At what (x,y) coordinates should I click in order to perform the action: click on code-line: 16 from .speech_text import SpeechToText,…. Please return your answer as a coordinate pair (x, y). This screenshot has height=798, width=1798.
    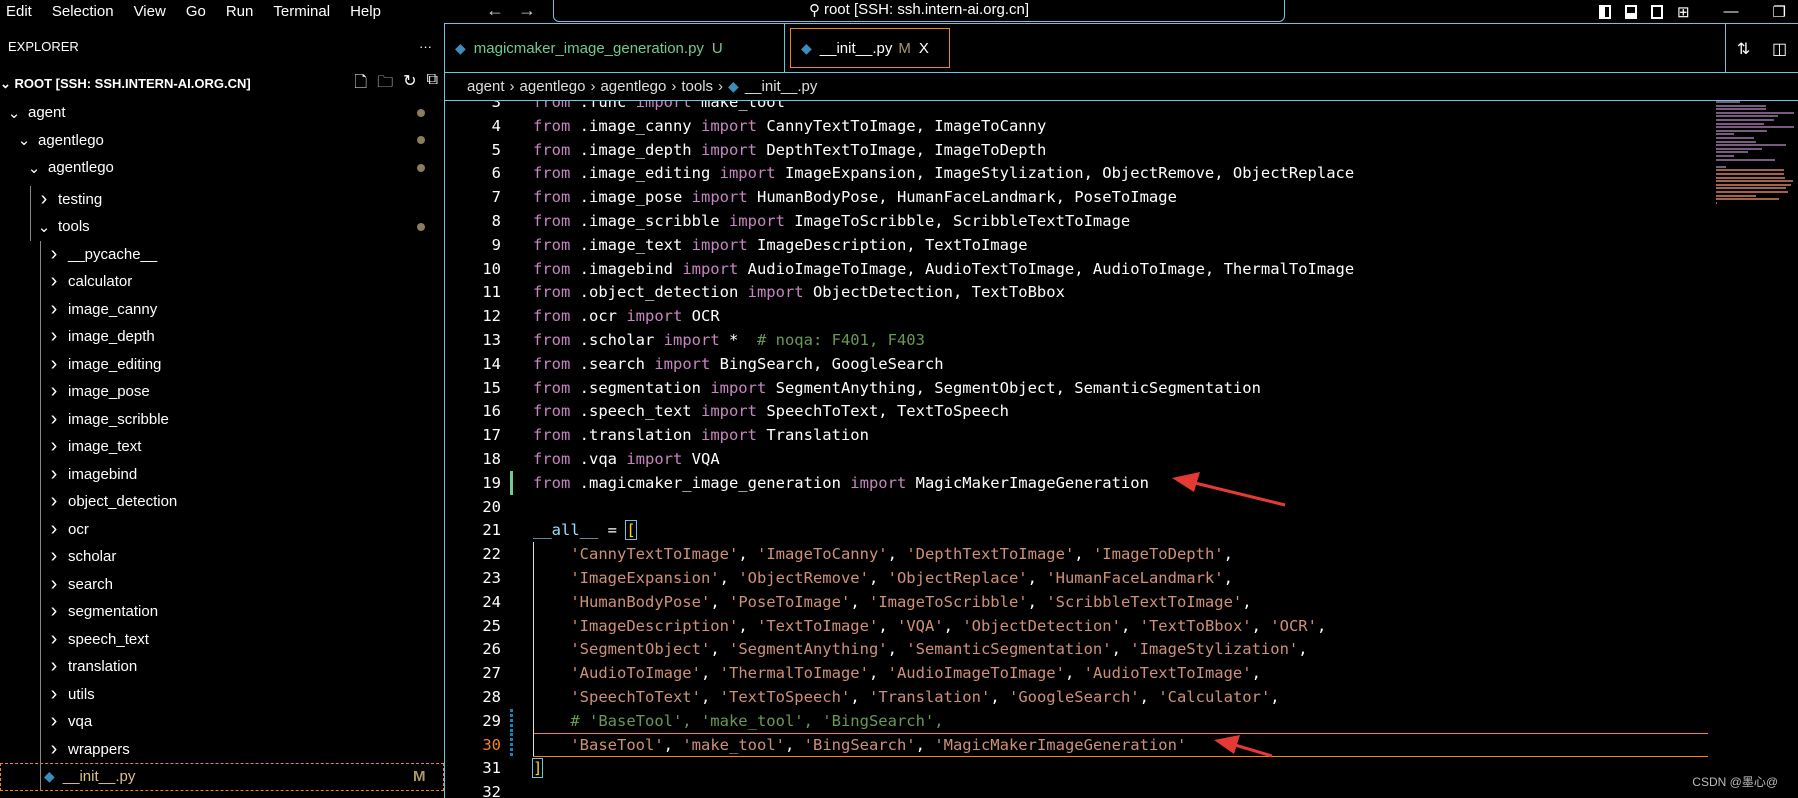
    Looking at the image, I should click on (1077, 411).